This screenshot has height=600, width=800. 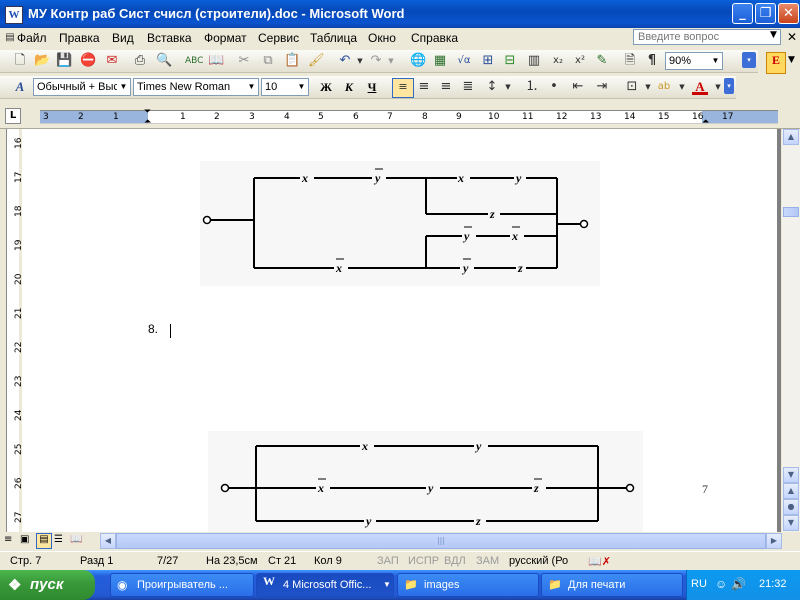 What do you see at coordinates (510, 61) in the screenshot?
I see `insert-excel-icon: ⊟` at bounding box center [510, 61].